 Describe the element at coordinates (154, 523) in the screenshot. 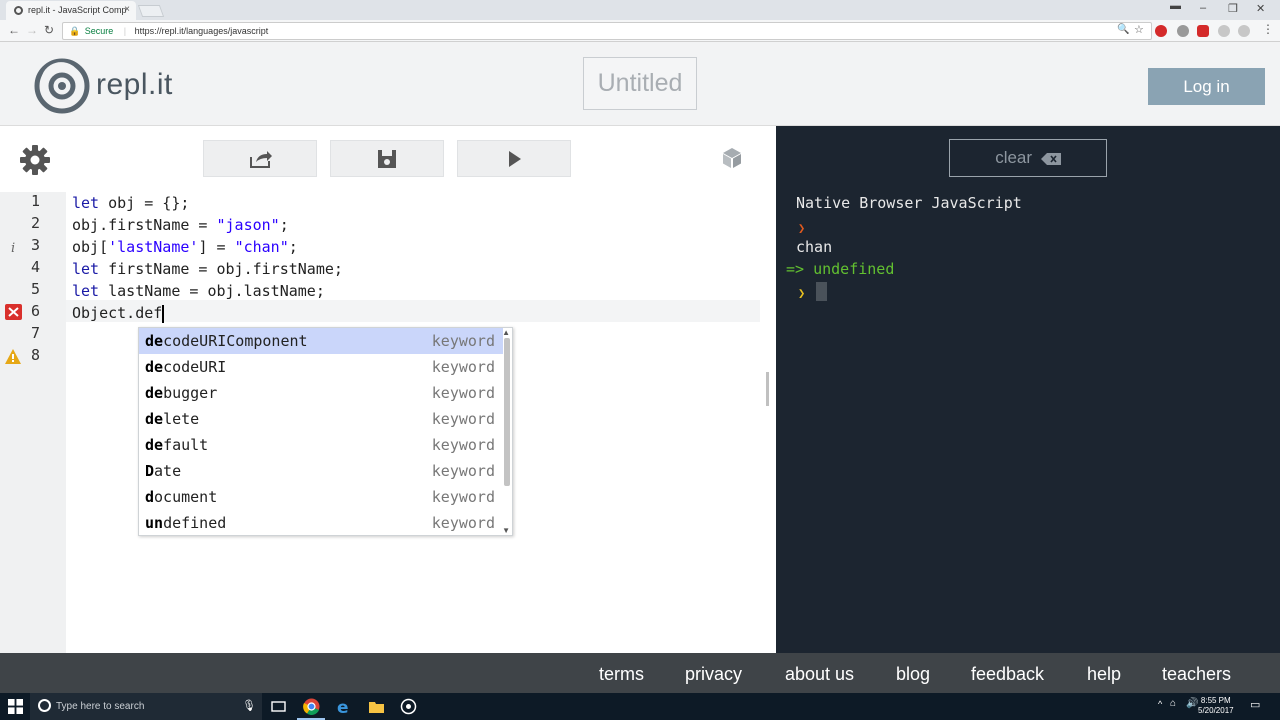

I see `match-text: un` at that location.